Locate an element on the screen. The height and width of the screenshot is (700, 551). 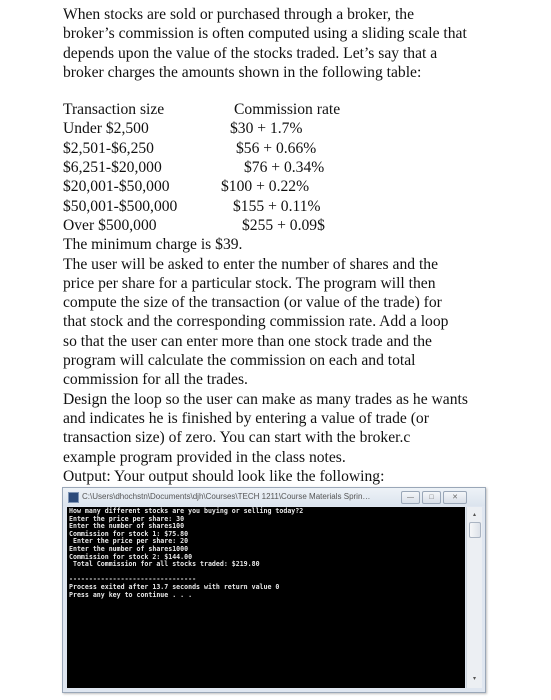
transaction-size: $20,001-$50,000 is located at coordinates (116, 187).